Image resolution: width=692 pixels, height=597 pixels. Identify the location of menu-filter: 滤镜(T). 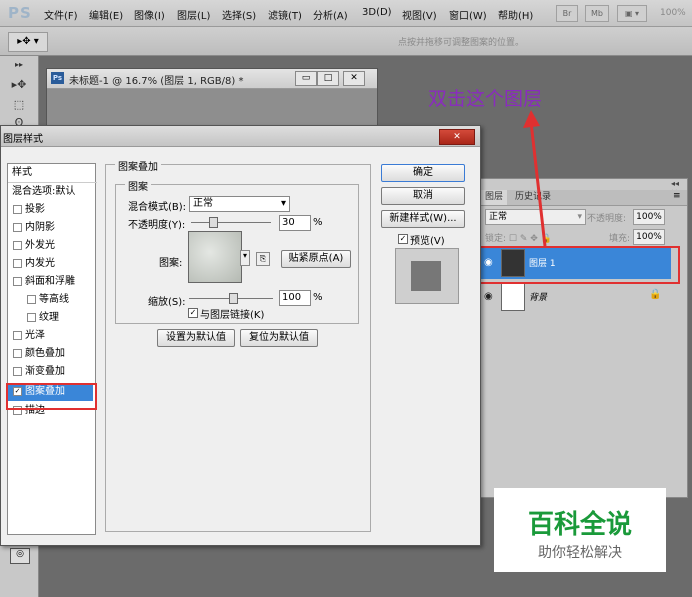
(285, 14).